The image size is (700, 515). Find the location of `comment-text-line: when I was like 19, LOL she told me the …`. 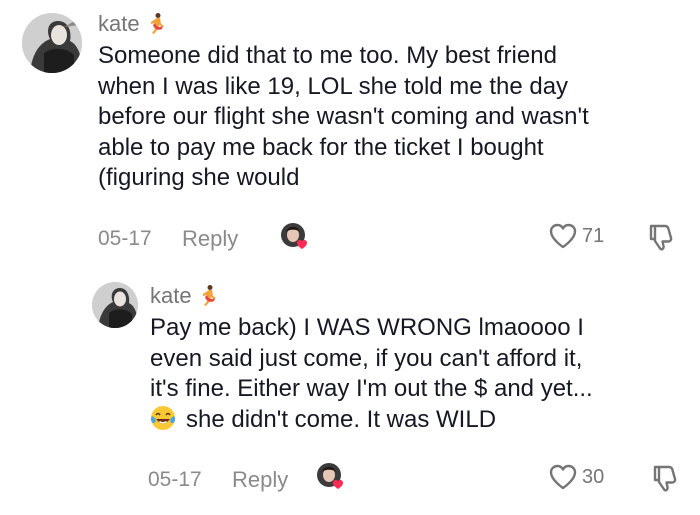

comment-text-line: when I was like 19, LOL she told me the … is located at coordinates (333, 86).